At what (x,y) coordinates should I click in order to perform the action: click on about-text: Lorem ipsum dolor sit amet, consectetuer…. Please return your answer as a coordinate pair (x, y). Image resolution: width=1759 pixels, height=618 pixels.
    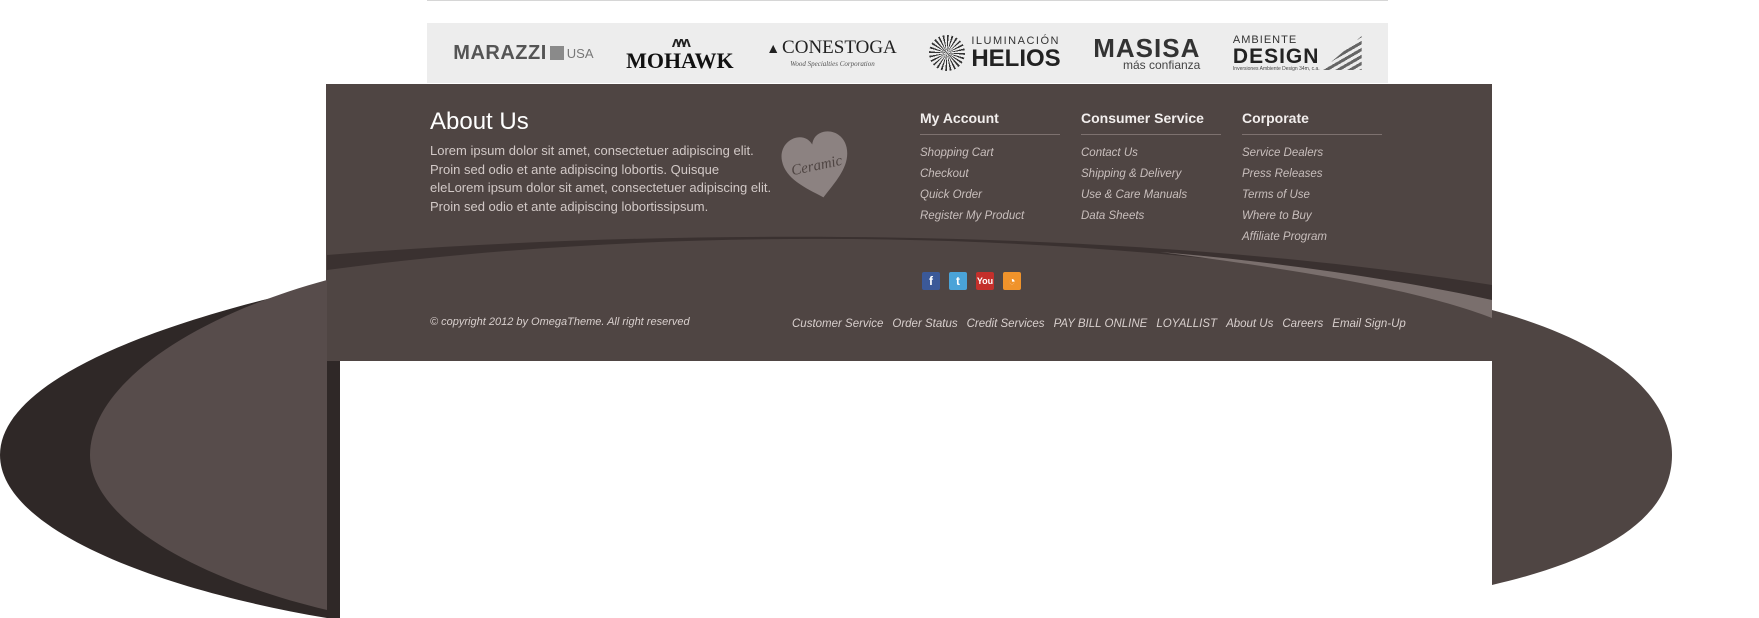
    Looking at the image, I should click on (601, 178).